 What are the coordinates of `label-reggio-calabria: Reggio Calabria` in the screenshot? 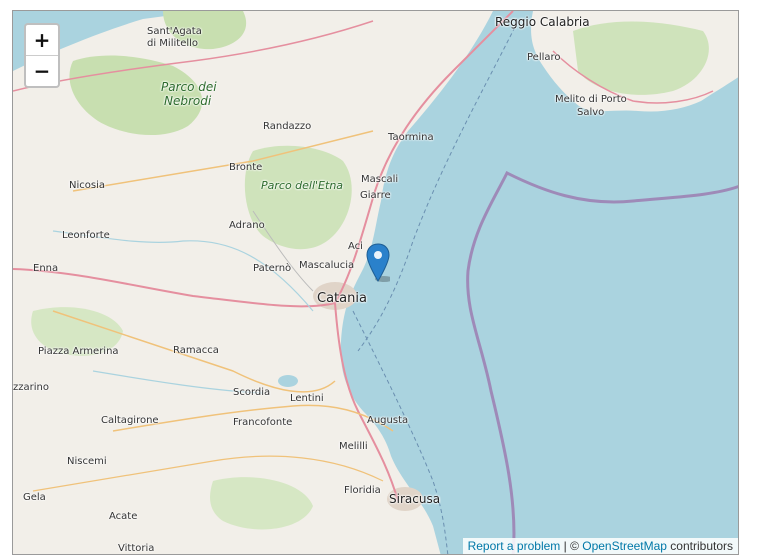 It's located at (542, 22).